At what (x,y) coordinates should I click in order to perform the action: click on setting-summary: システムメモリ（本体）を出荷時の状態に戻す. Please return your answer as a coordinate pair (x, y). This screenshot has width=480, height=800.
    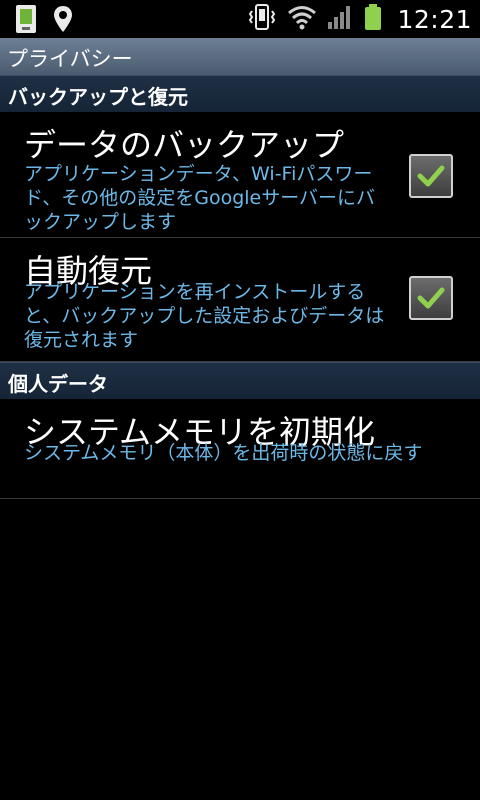
    Looking at the image, I should click on (223, 453).